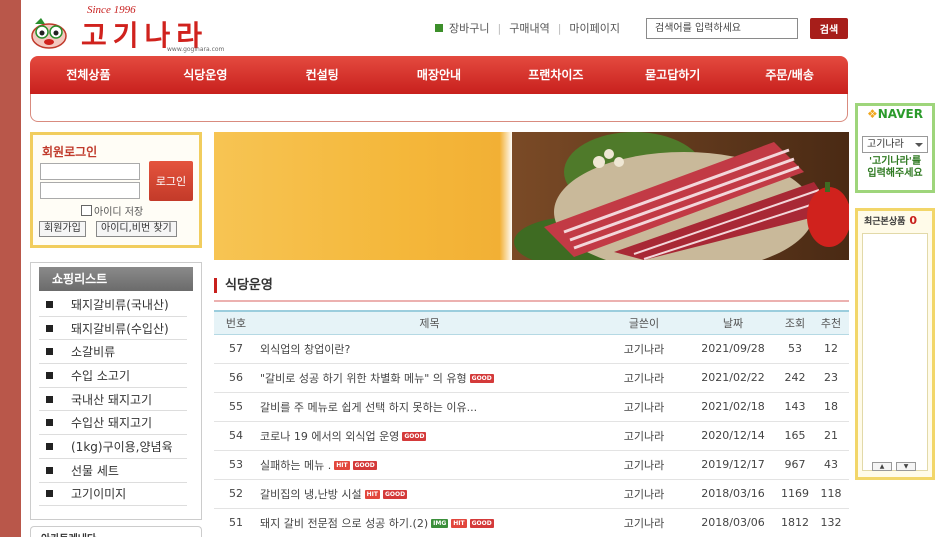 The height and width of the screenshot is (537, 951). What do you see at coordinates (93, 352) in the screenshot?
I see `list-item-label: 소갈비류` at bounding box center [93, 352].